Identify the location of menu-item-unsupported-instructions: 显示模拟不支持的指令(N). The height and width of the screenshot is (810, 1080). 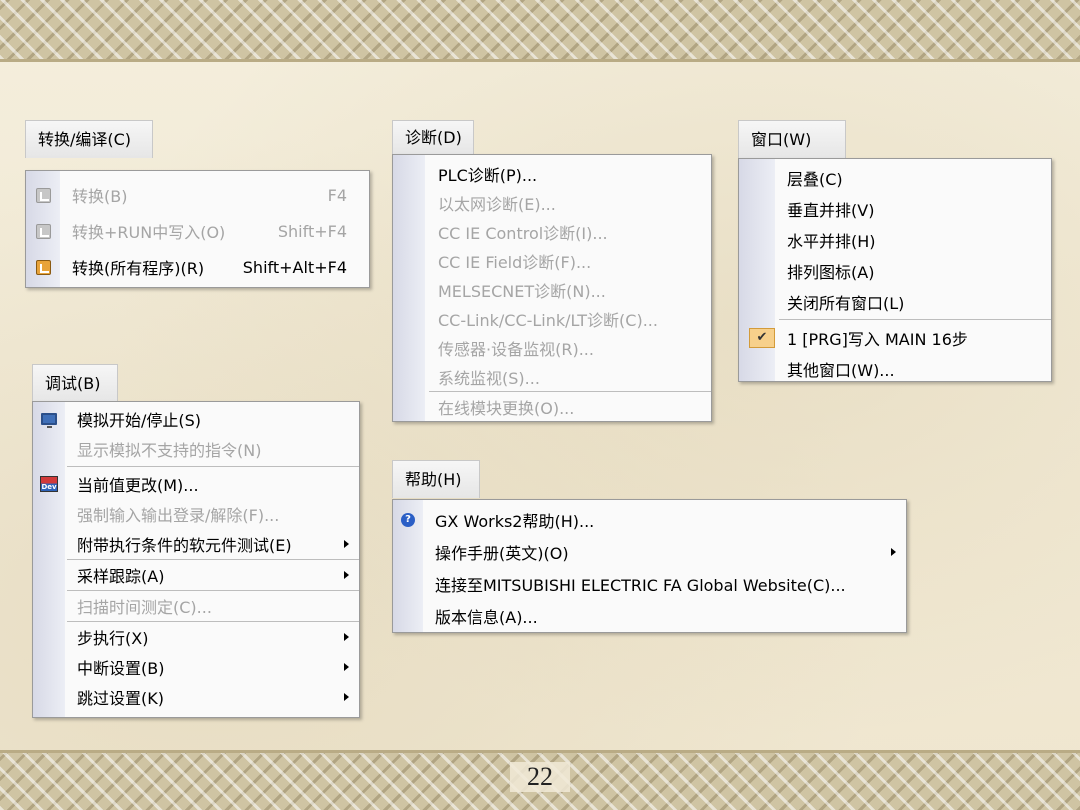
(196, 449).